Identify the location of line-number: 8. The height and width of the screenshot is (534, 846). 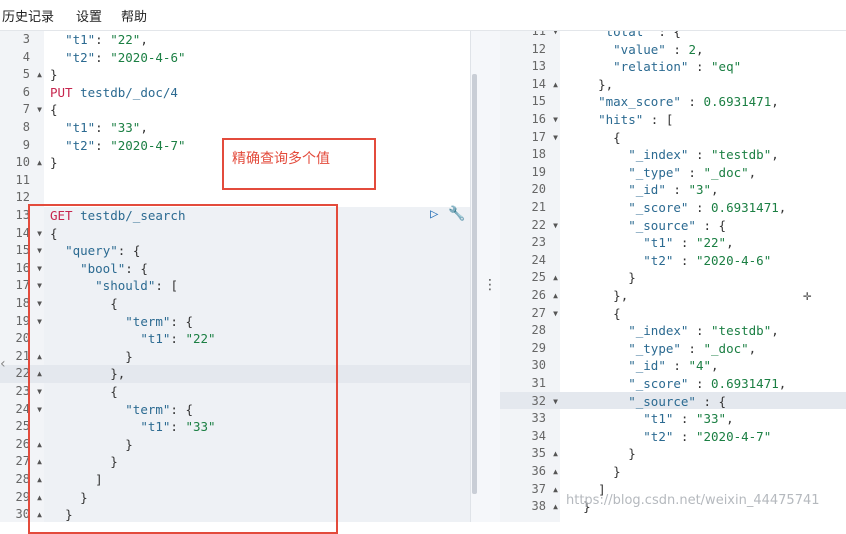
(26, 127).